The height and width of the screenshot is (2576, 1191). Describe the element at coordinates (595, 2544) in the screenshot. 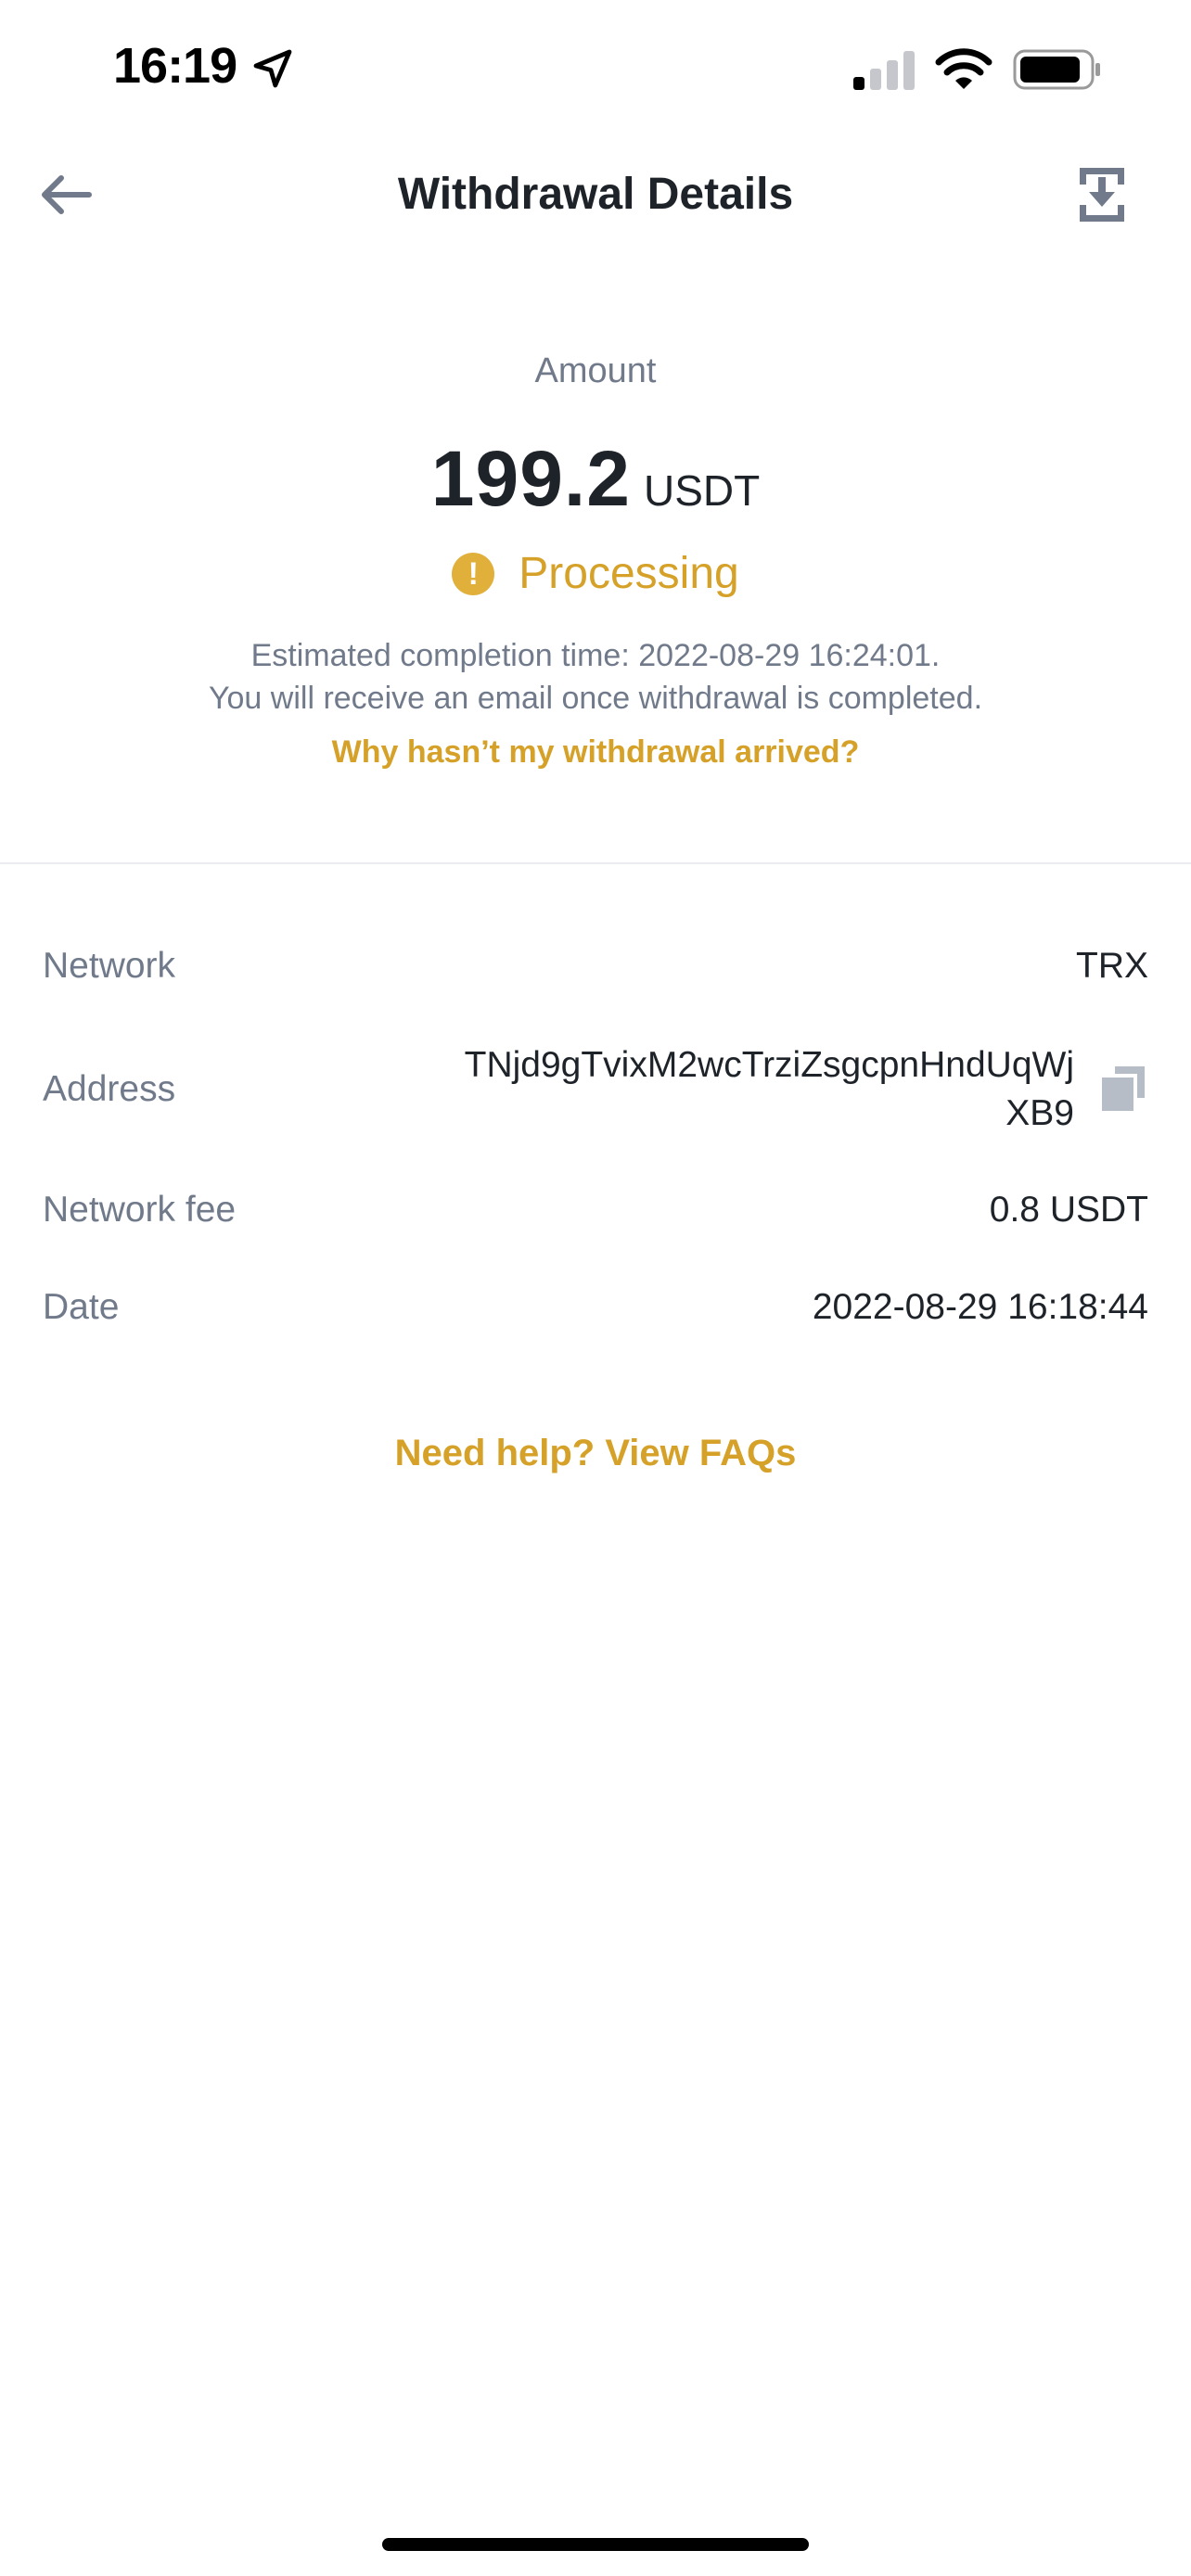

I see `home-indicator` at that location.